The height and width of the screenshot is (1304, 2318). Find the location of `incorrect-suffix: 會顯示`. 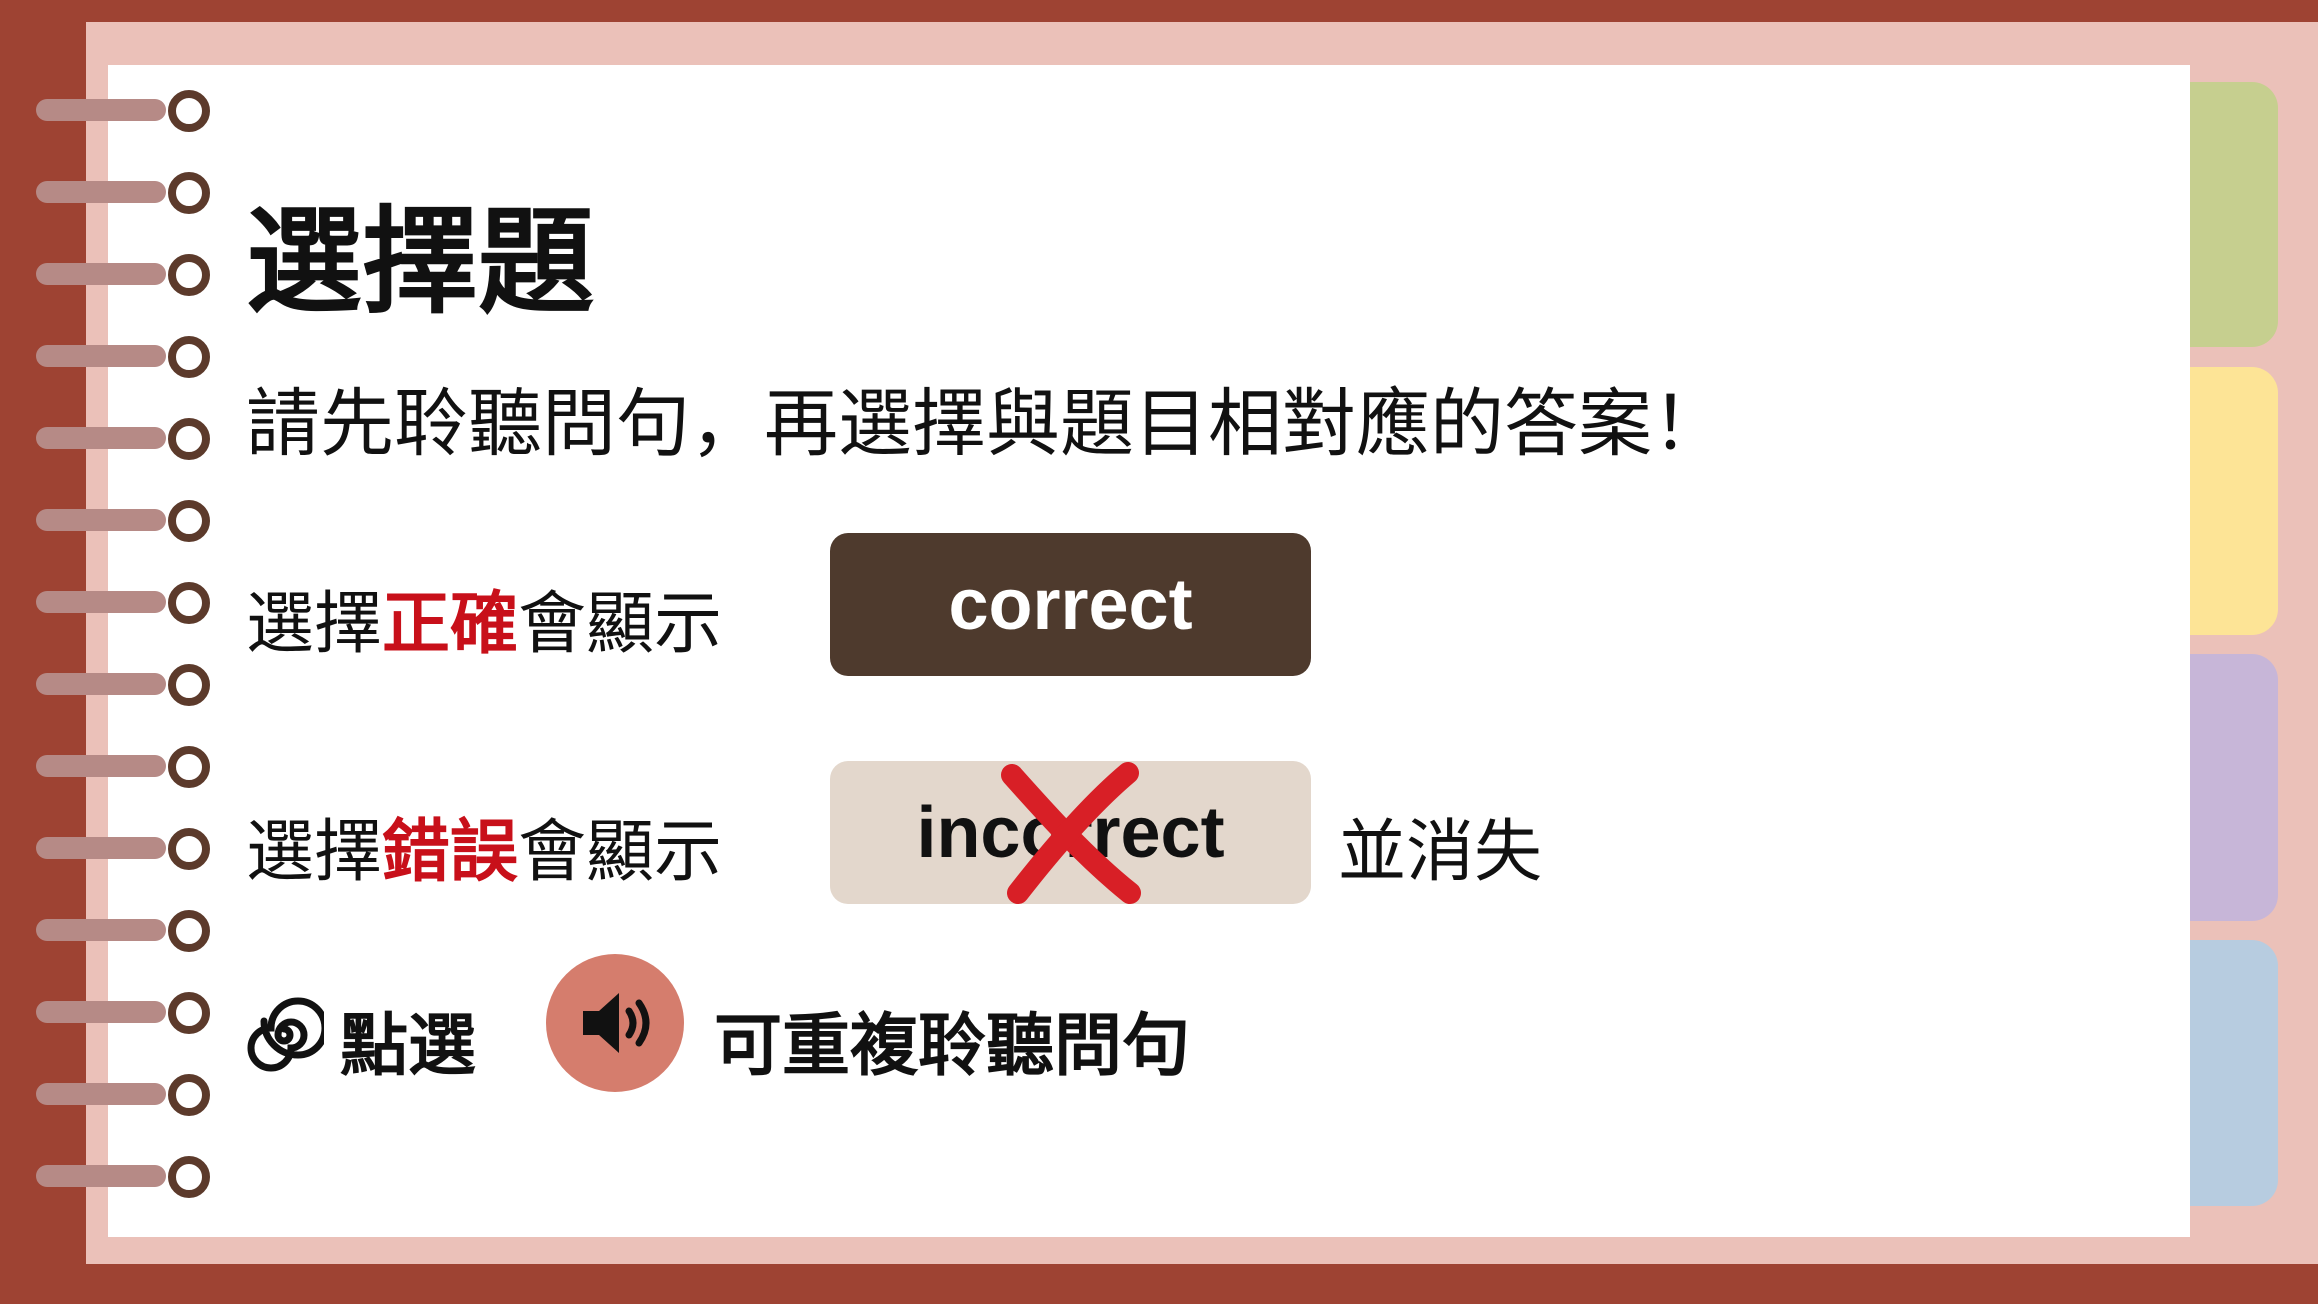

incorrect-suffix: 會顯示 is located at coordinates (620, 852).